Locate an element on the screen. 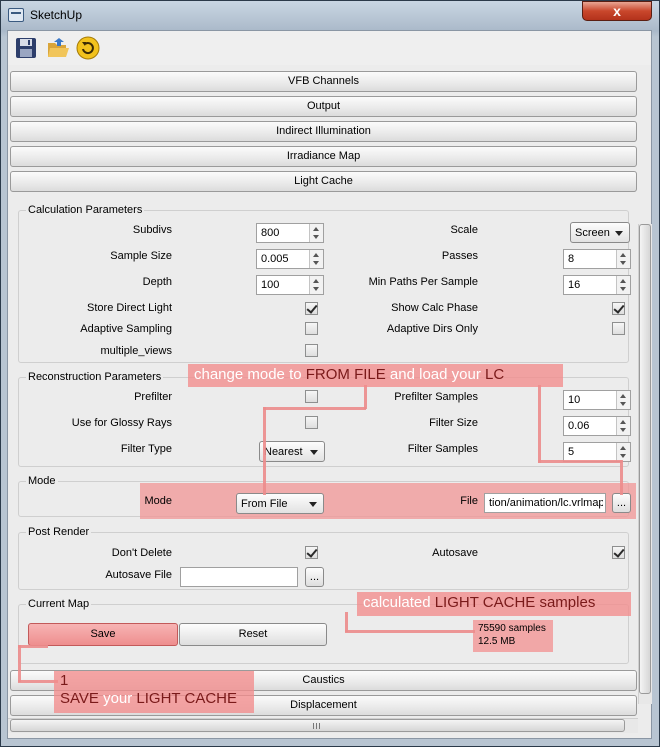 The height and width of the screenshot is (747, 660). store-direct-light-checkbox is located at coordinates (311, 308).